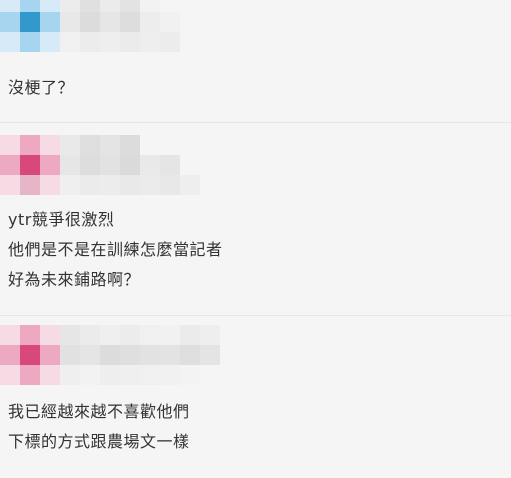 The image size is (511, 478). Describe the element at coordinates (99, 411) in the screenshot. I see `comment-line: 我已經越來越不喜歡他們` at that location.